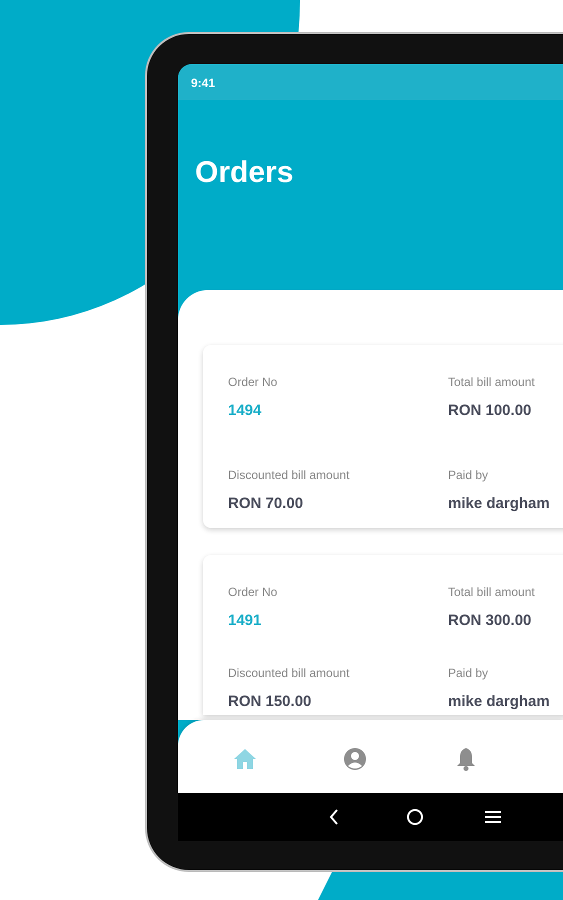  I want to click on field-value: RON 100.00, so click(490, 410).